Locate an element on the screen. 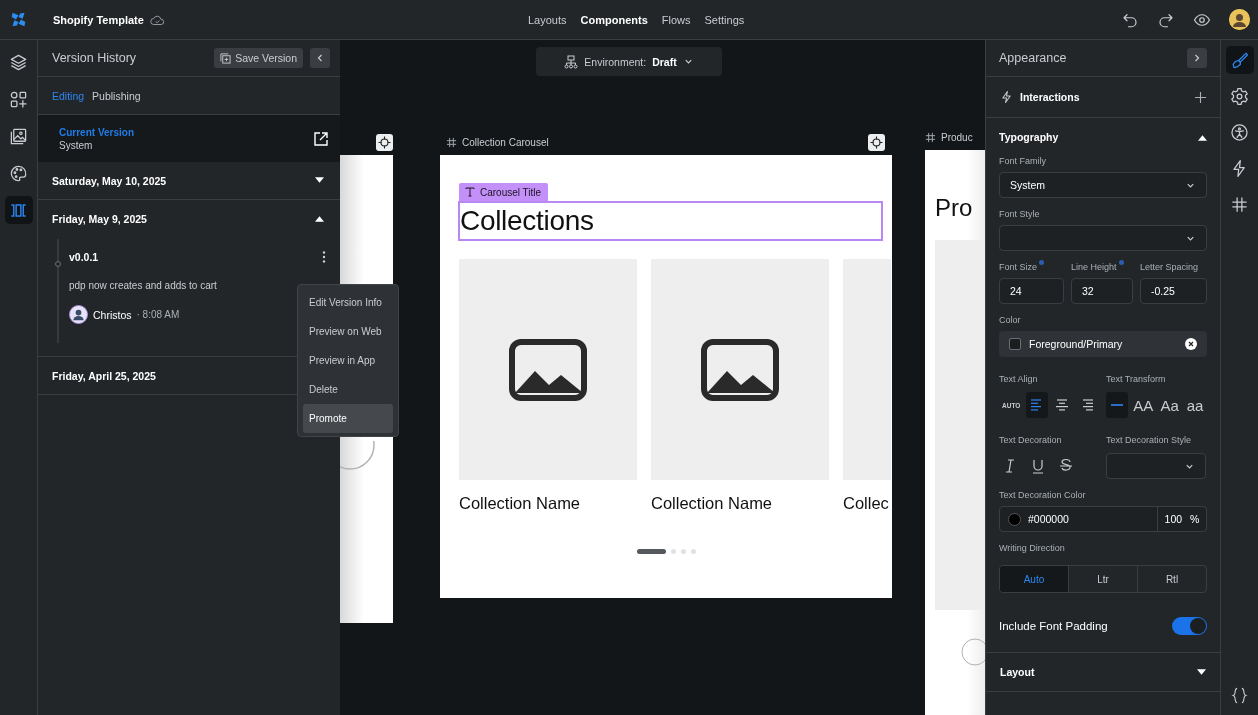 The image size is (1258, 715). section-title: Typography is located at coordinates (1029, 137).